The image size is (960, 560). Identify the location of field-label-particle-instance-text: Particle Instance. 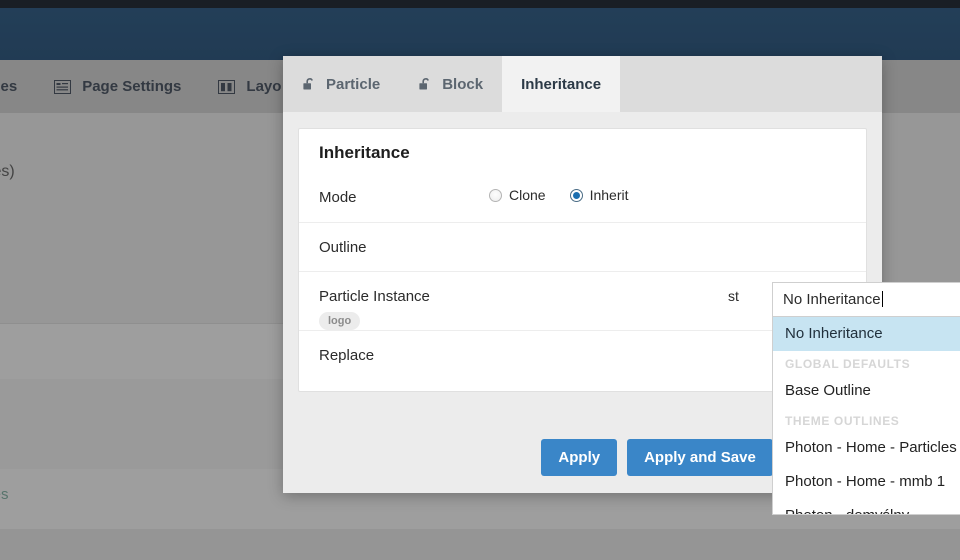
(374, 296).